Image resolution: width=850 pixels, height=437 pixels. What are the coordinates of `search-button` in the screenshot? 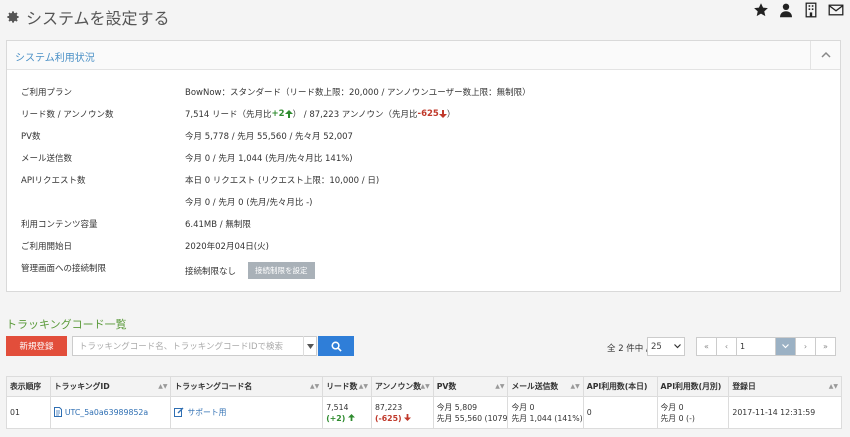 It's located at (336, 346).